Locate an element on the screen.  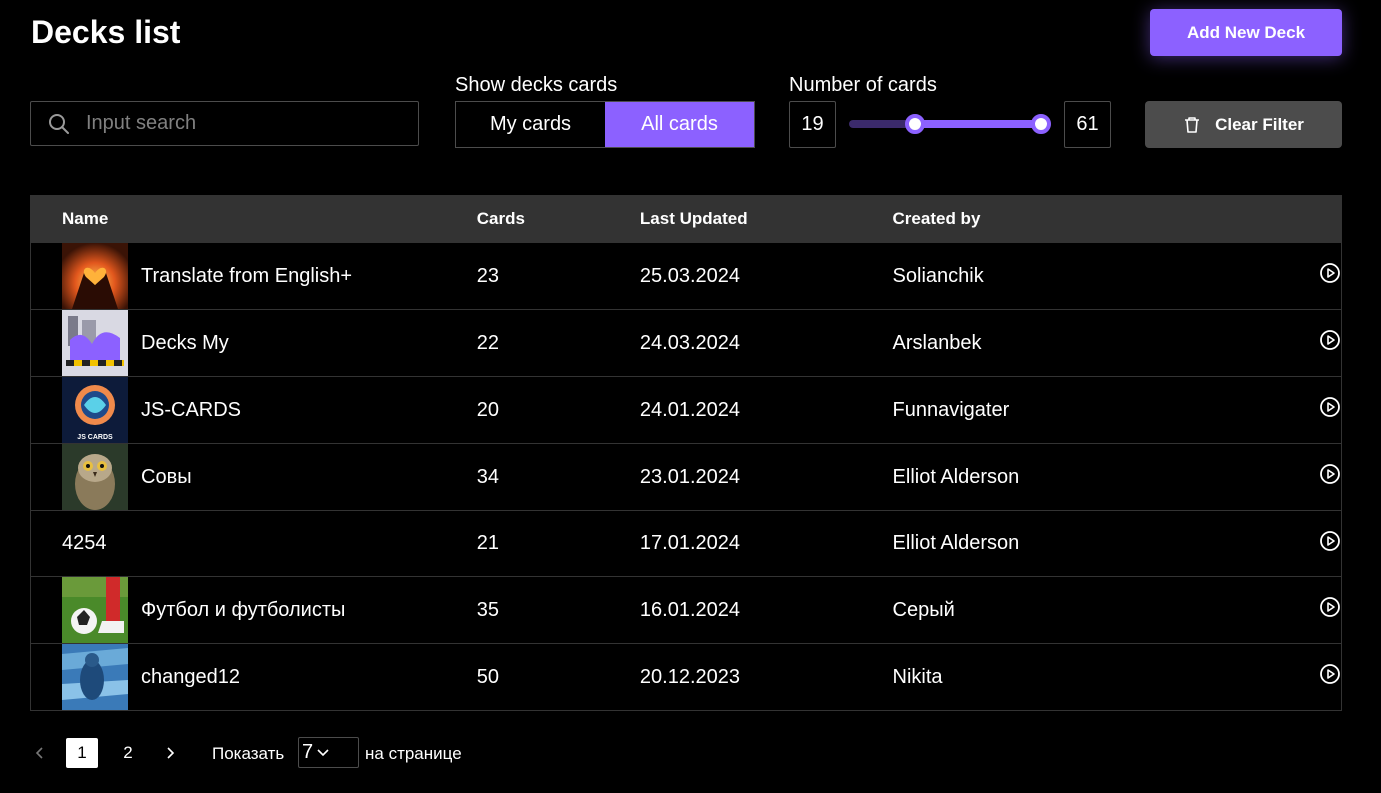
range-max-value: 61 is located at coordinates (1087, 124).